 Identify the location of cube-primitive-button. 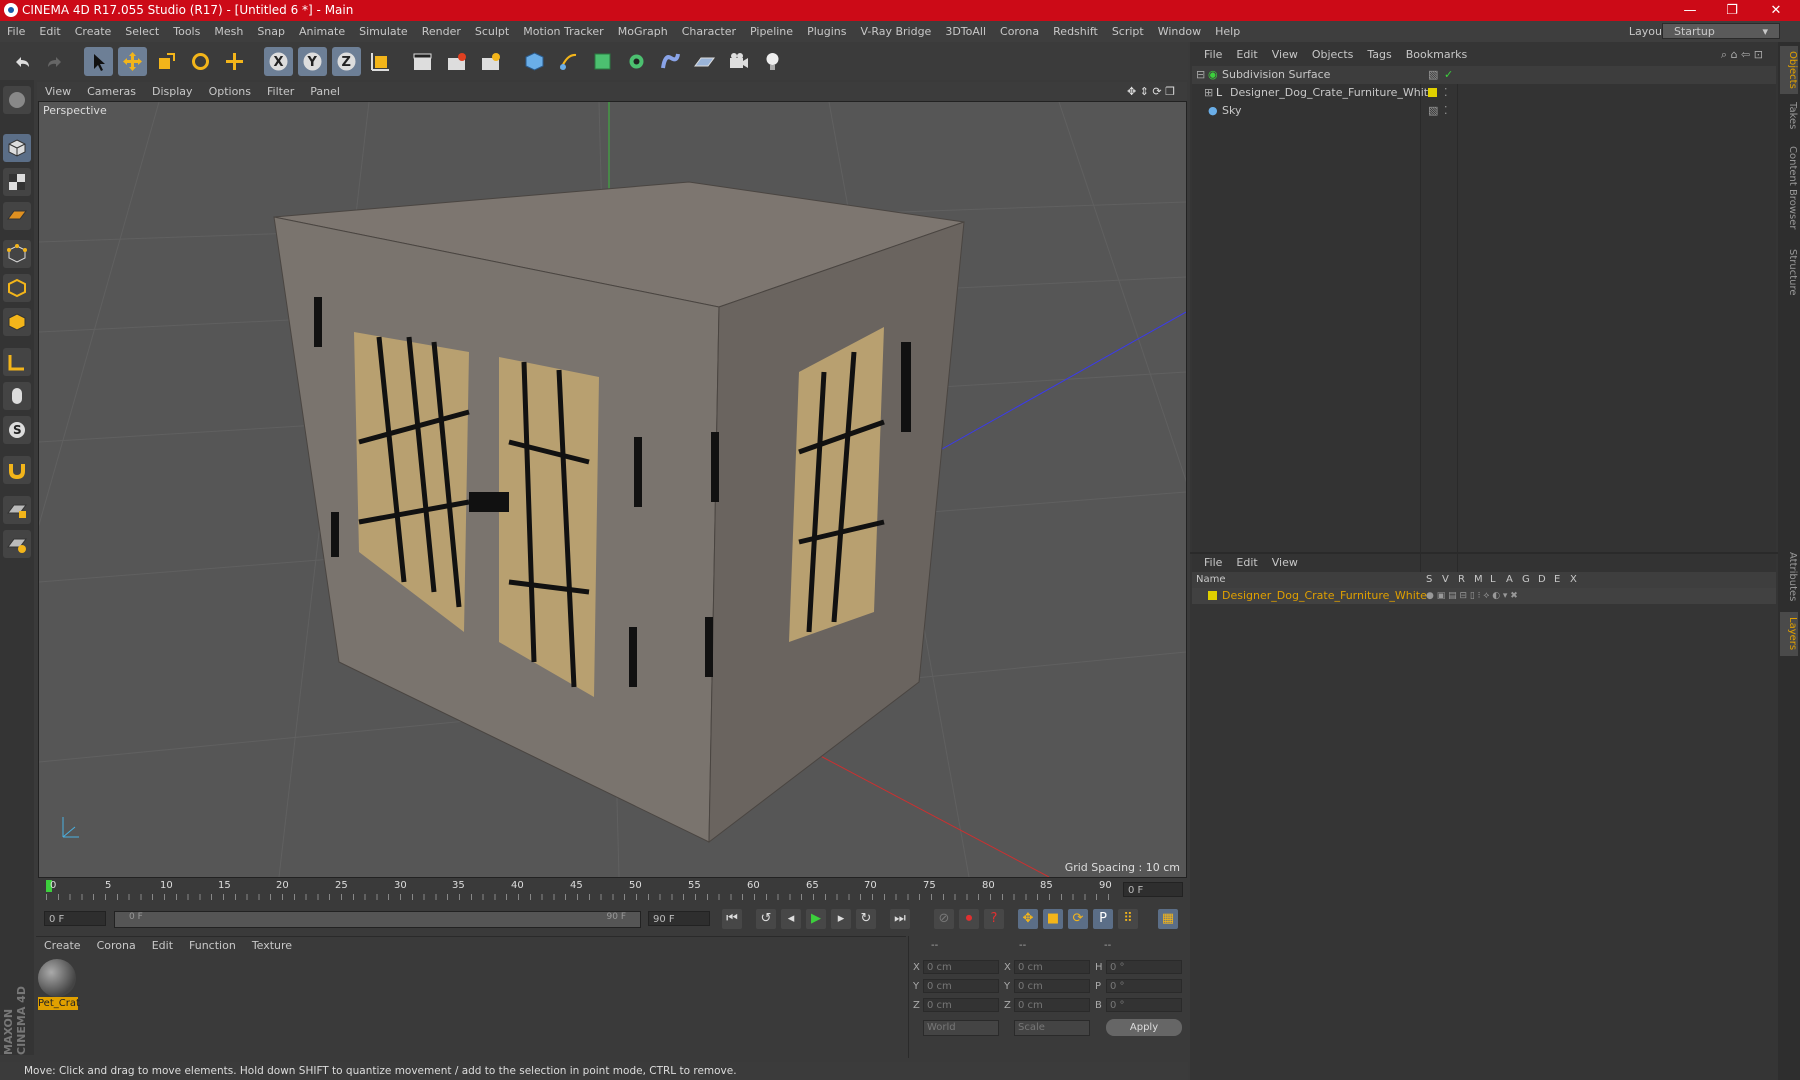
(534, 61).